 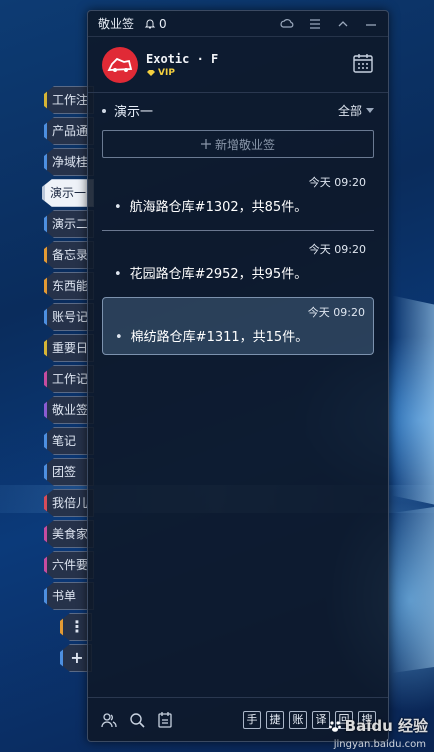 I want to click on note-item: 今天 09:20 花园路仓库#2952，共95件。, so click(x=238, y=264).